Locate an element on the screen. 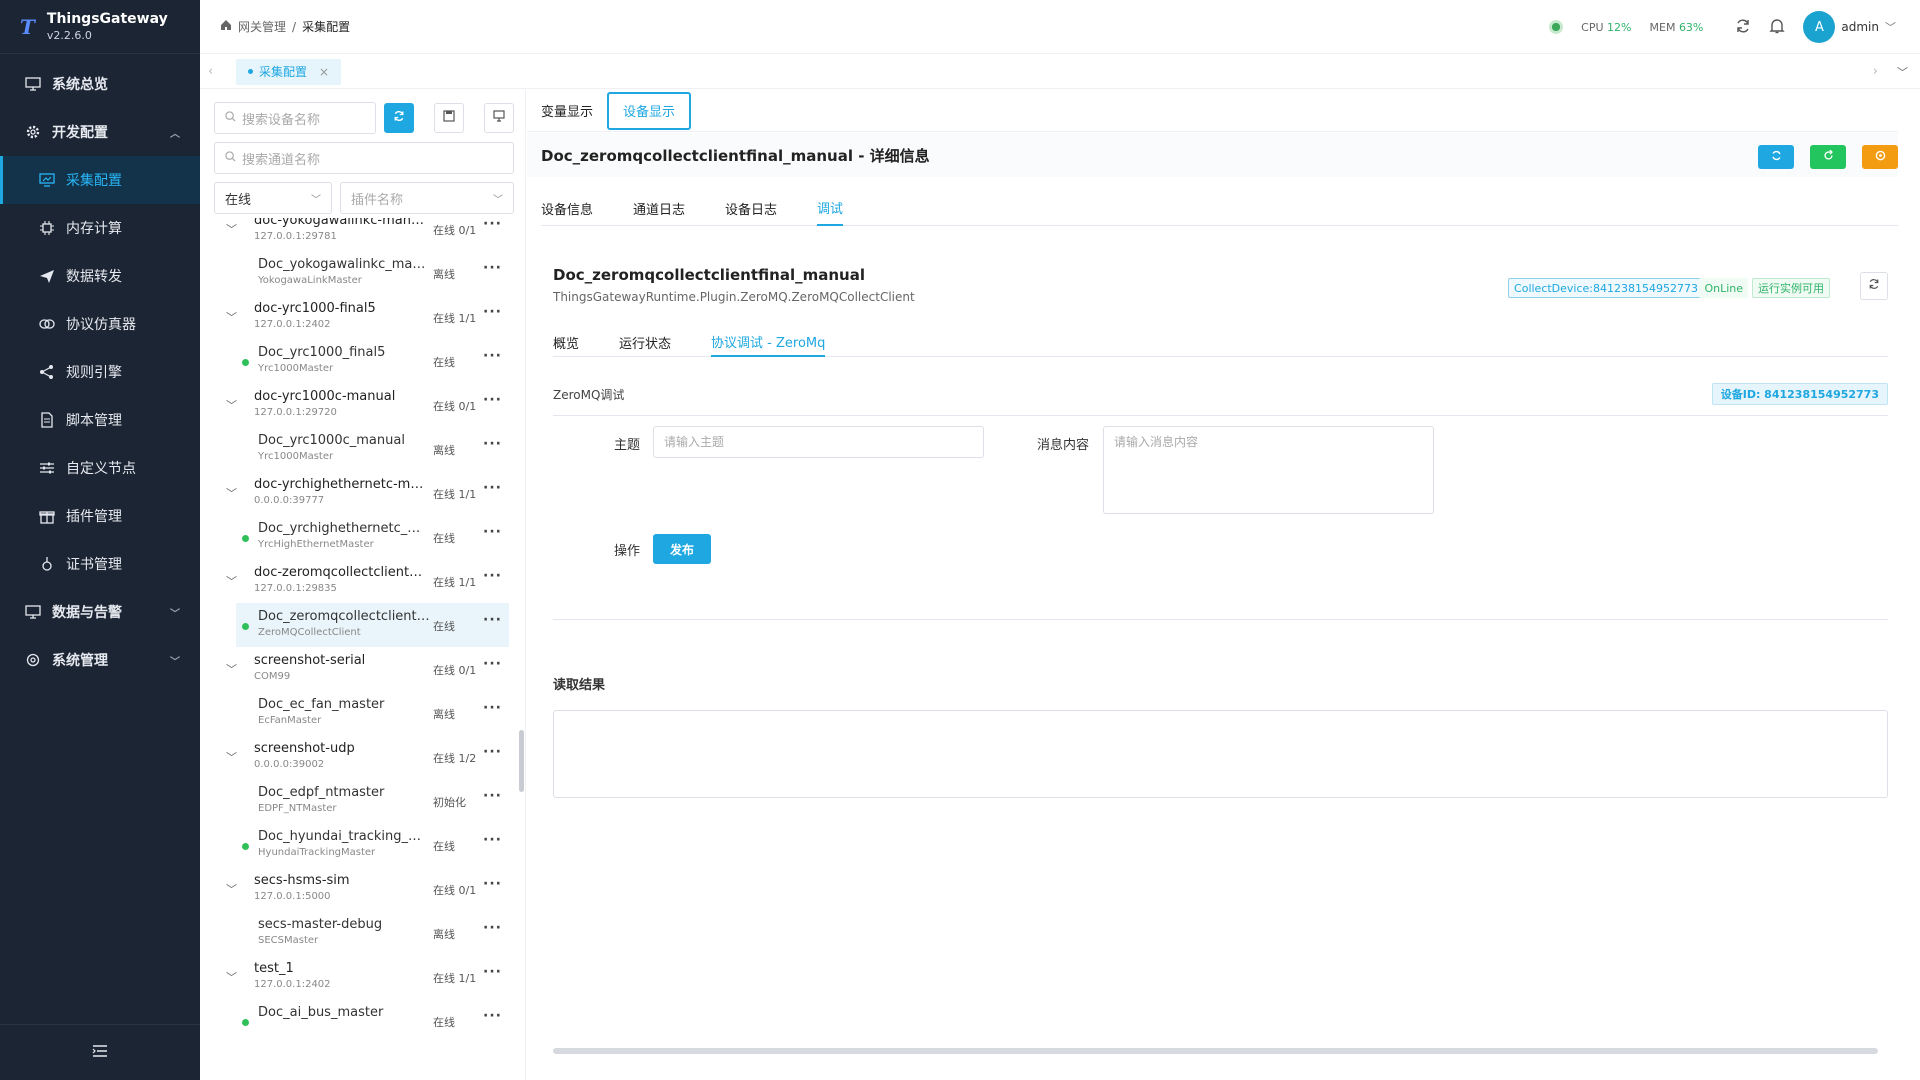  restart-button is located at coordinates (1828, 157).